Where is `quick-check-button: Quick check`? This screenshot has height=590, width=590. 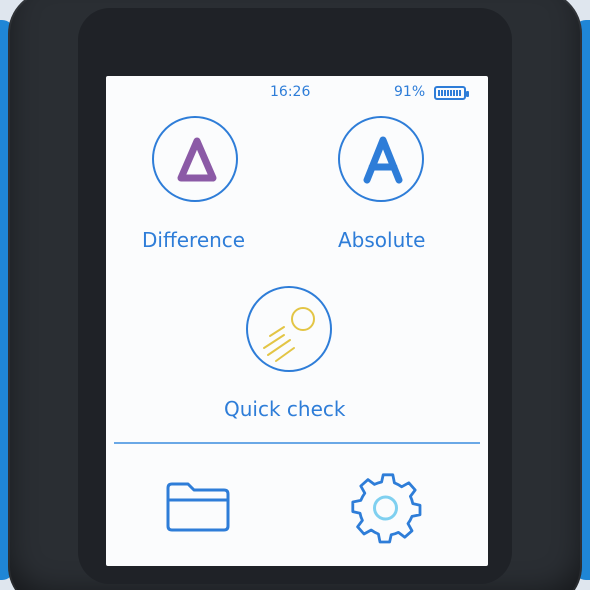
quick-check-button: Quick check is located at coordinates (303, 356).